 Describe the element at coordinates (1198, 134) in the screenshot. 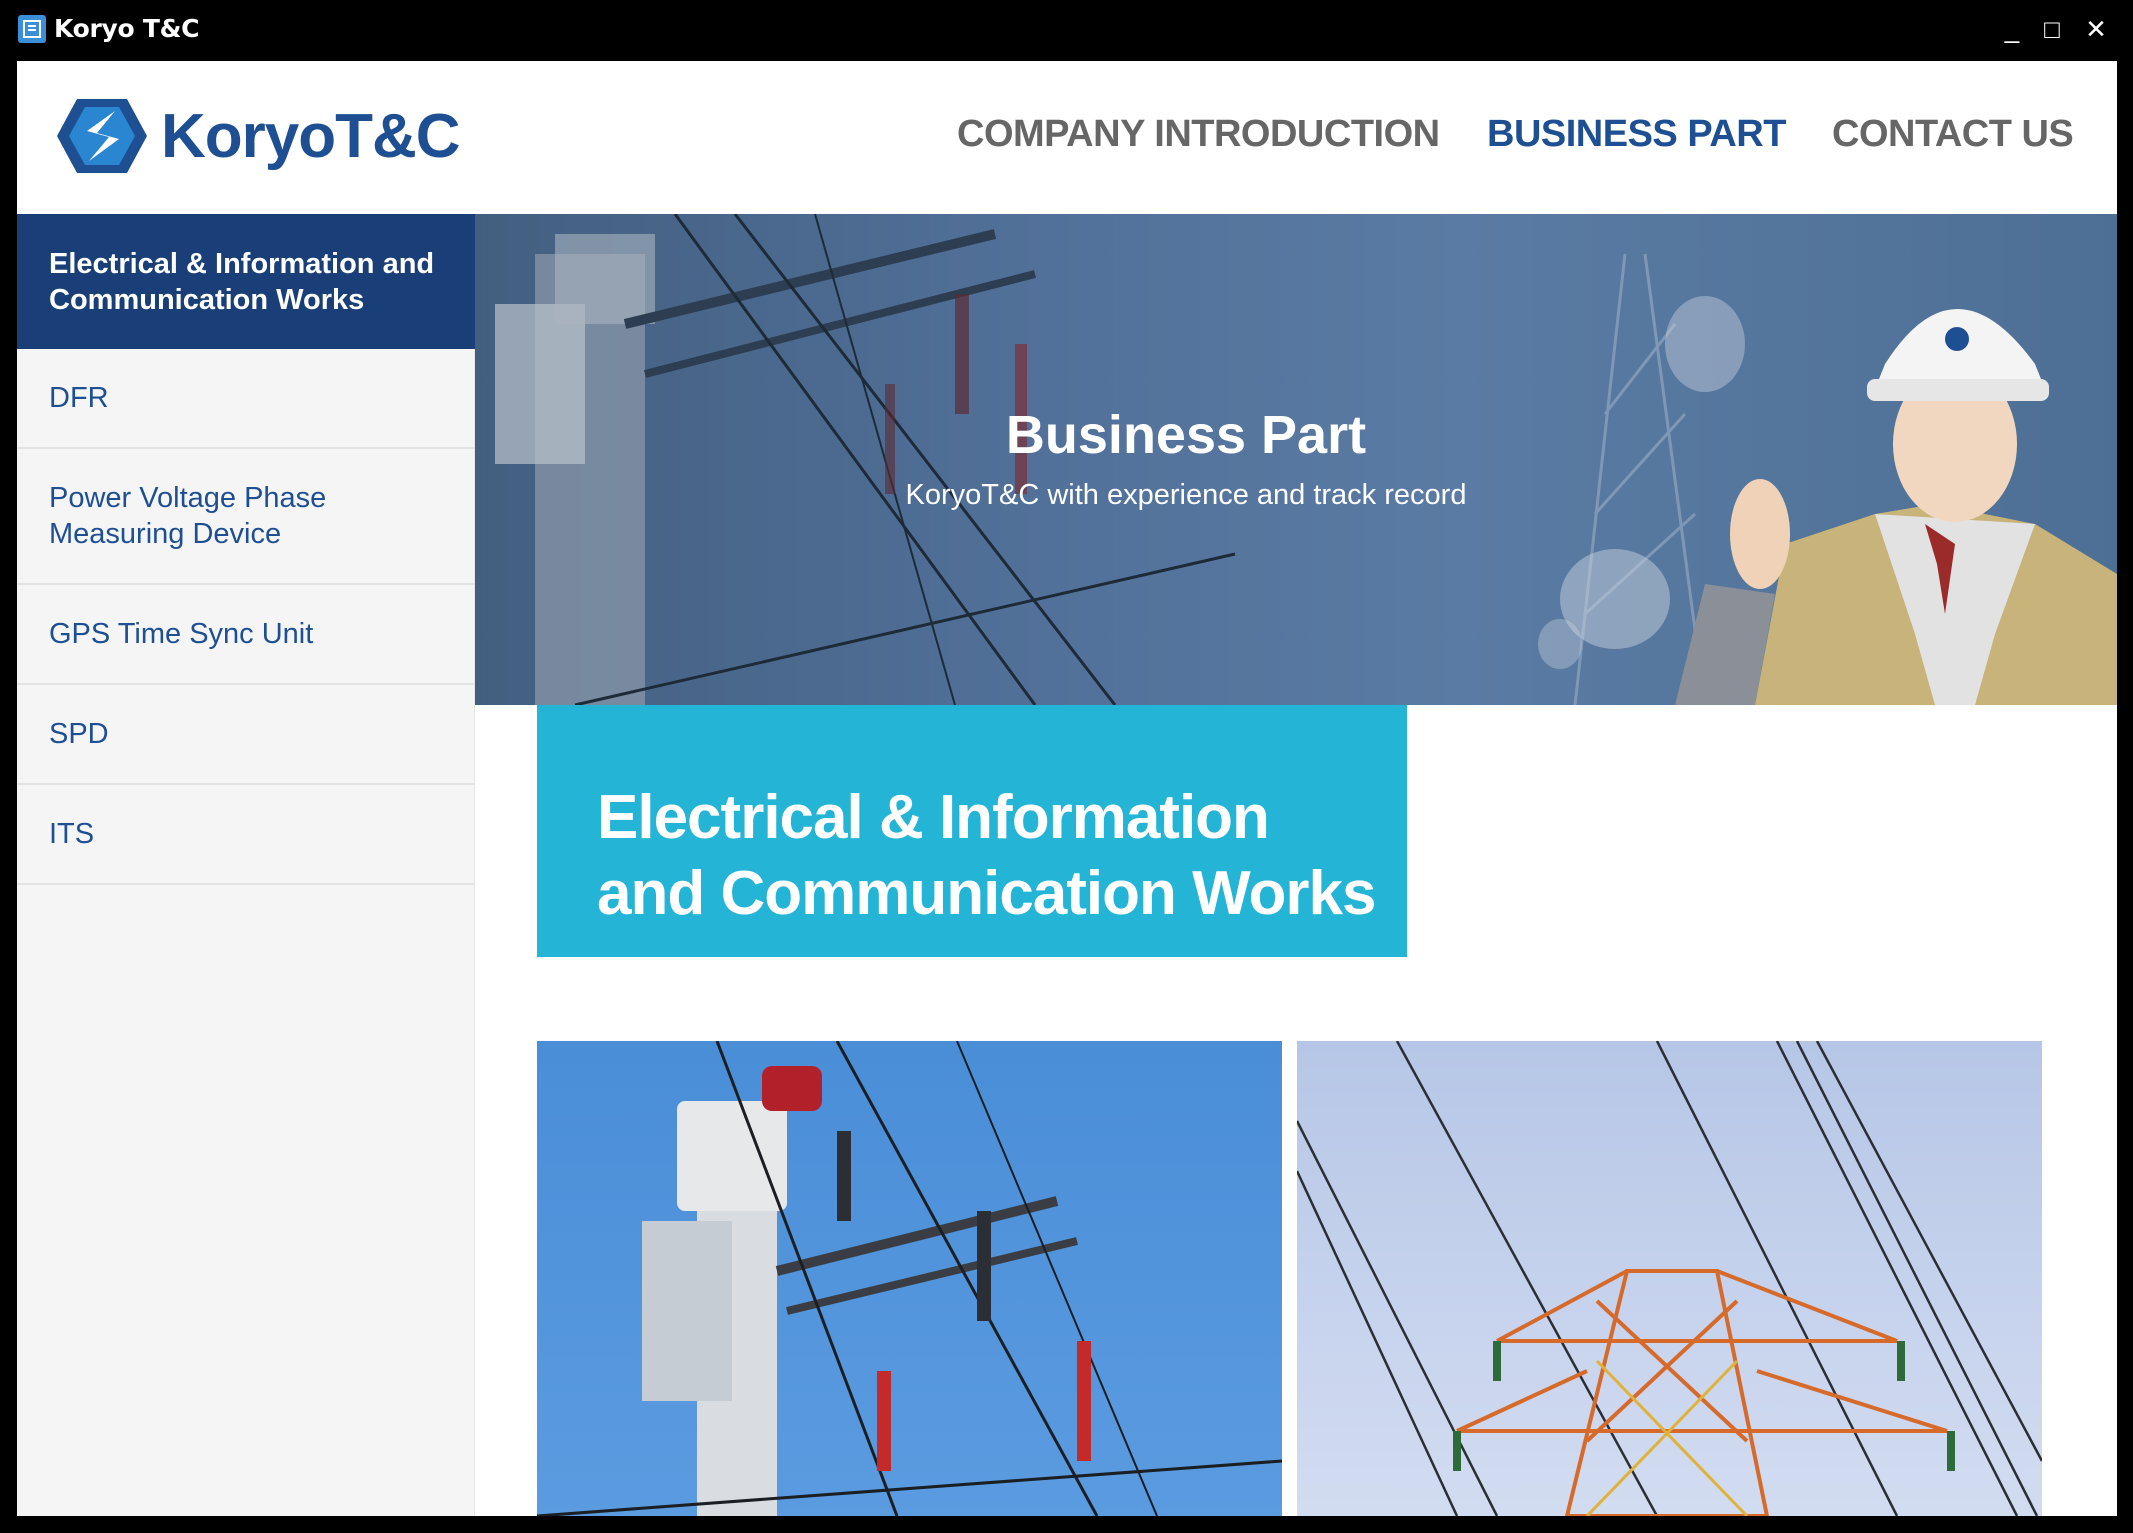

I see `nav-company-introduction: COMPANY INTRODUCTION` at that location.